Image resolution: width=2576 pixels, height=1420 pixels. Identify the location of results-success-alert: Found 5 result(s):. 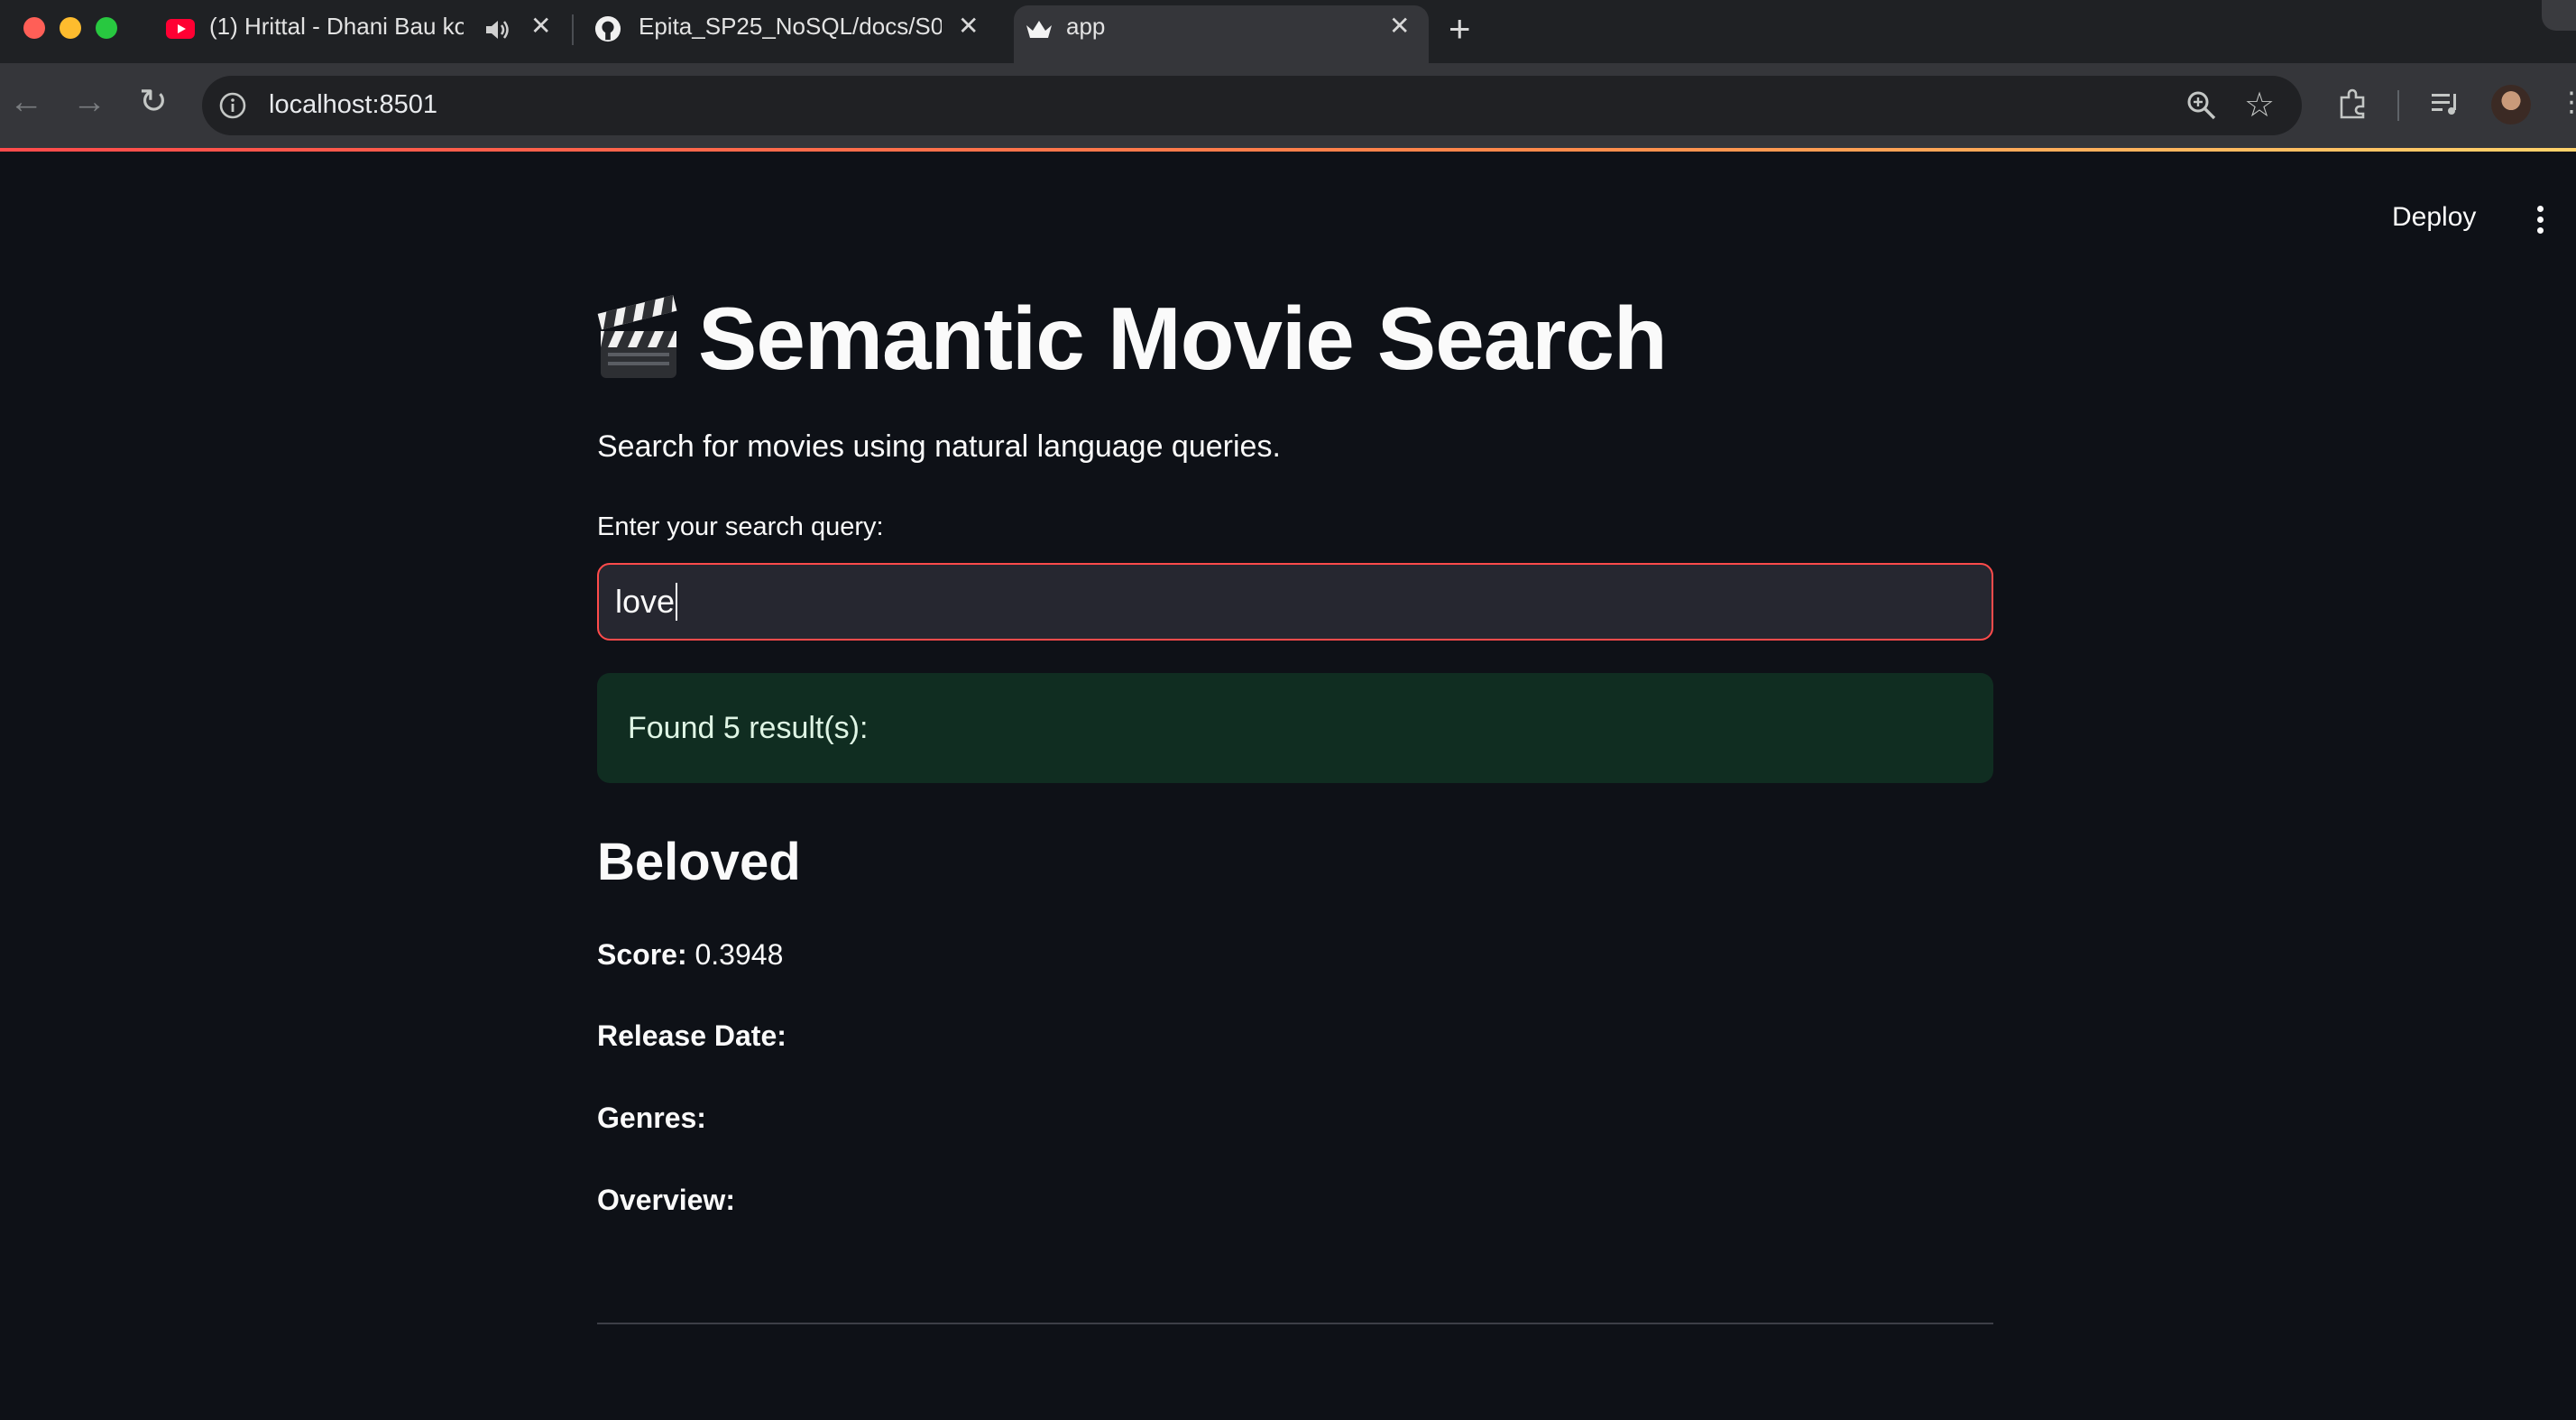
(1295, 728).